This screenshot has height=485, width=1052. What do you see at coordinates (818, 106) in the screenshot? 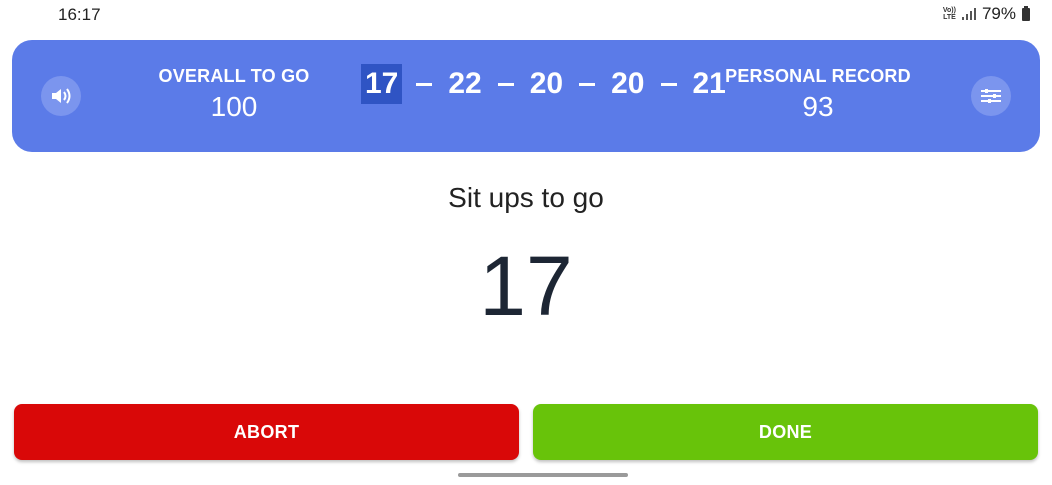
I see `record-value: 93` at bounding box center [818, 106].